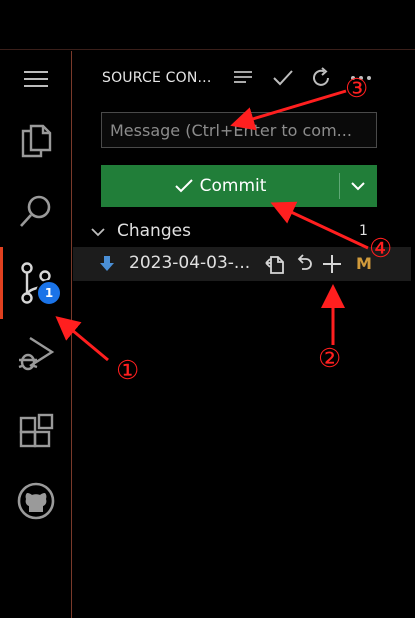 The width and height of the screenshot is (415, 618). Describe the element at coordinates (239, 130) in the screenshot. I see `commit-message-input` at that location.